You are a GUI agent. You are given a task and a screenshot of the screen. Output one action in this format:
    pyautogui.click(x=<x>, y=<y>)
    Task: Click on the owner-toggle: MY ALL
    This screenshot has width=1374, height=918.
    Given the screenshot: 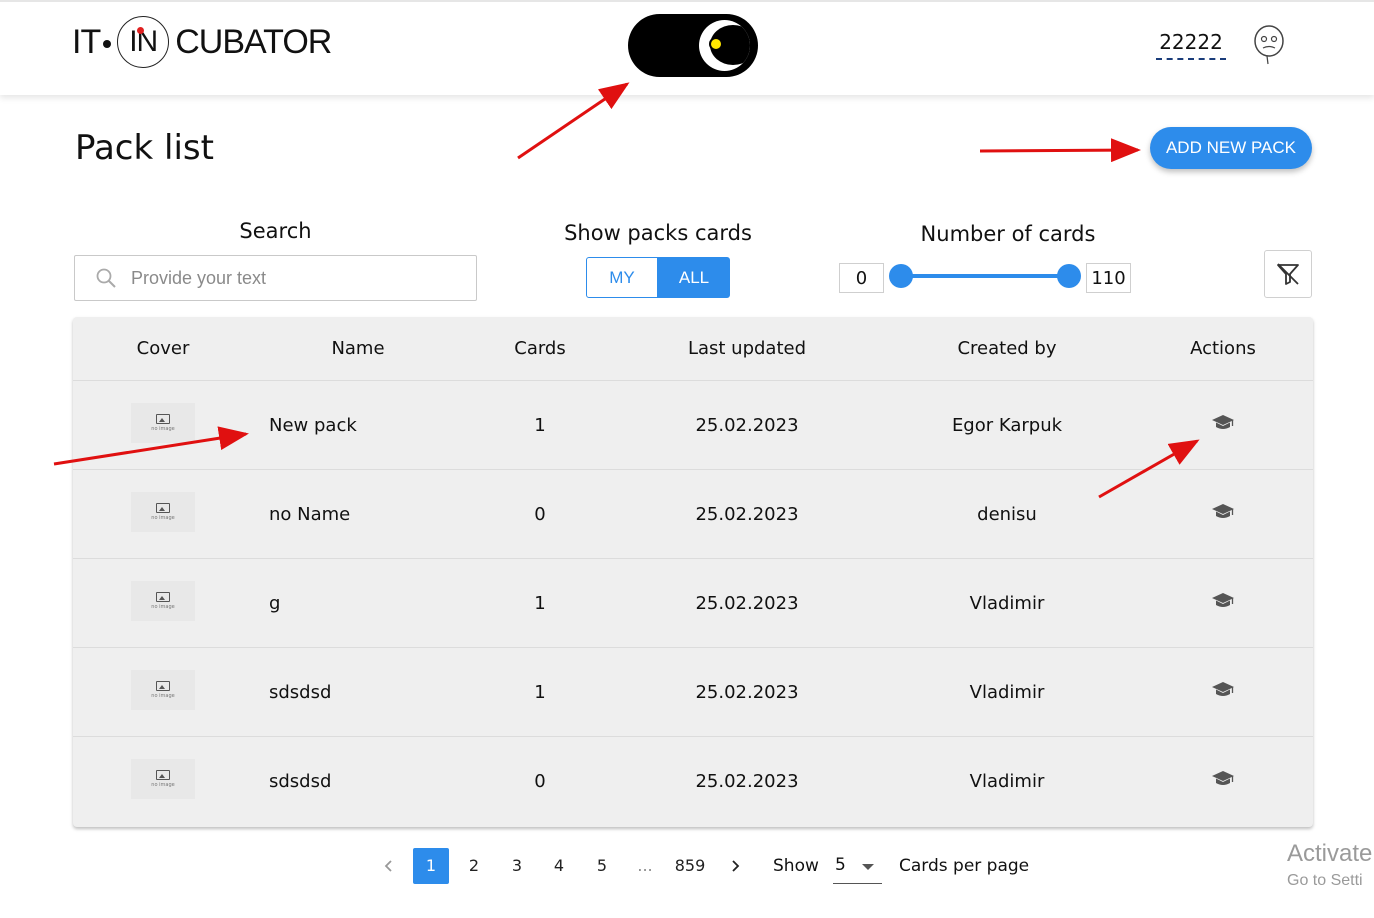 What is the action you would take?
    pyautogui.click(x=658, y=277)
    